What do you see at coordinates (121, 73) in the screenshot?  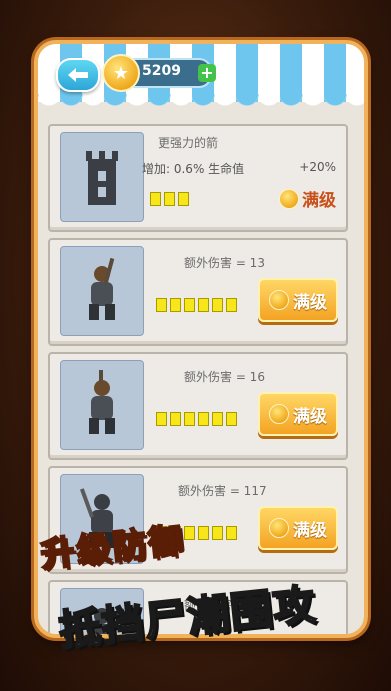 I see `coin-star-icon: ★` at bounding box center [121, 73].